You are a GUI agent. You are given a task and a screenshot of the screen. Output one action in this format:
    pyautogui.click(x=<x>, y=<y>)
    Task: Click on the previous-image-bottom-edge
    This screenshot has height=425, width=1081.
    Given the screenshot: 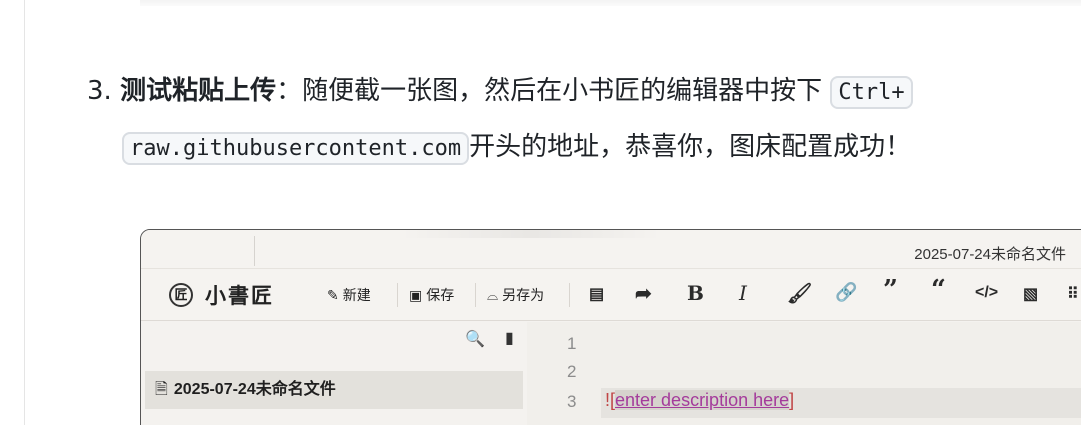 What is the action you would take?
    pyautogui.click(x=610, y=3)
    